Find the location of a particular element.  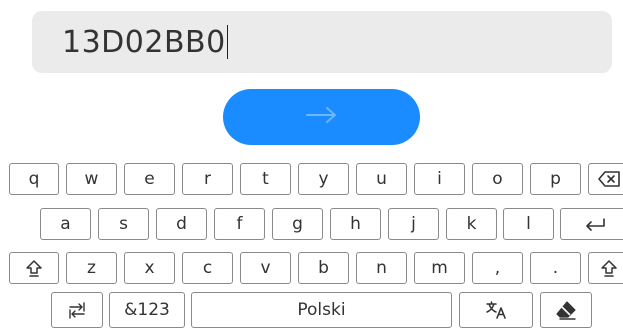

translate-key is located at coordinates (496, 310).